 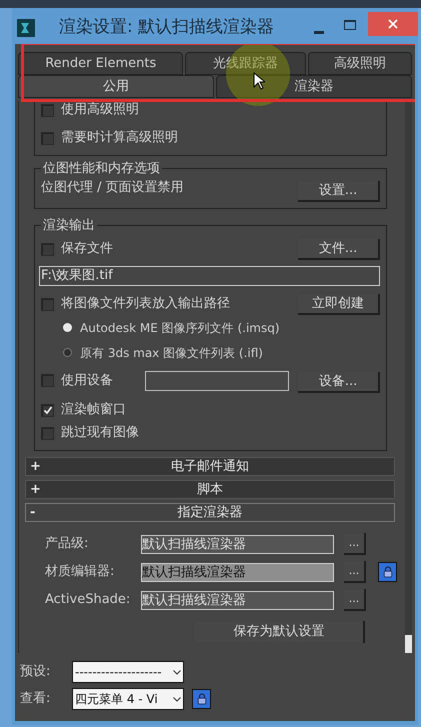 I want to click on scrollbar, so click(x=408, y=377).